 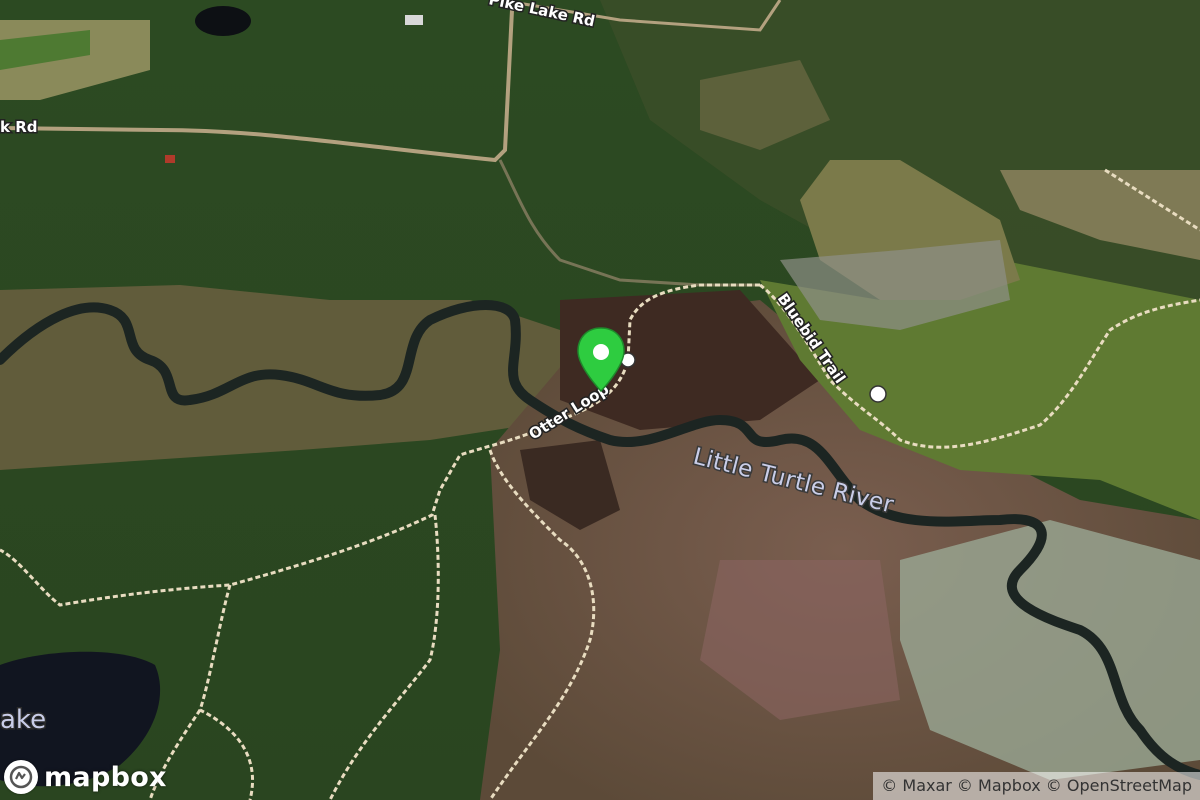 What do you see at coordinates (23, 720) in the screenshot?
I see `label-lake: ake` at bounding box center [23, 720].